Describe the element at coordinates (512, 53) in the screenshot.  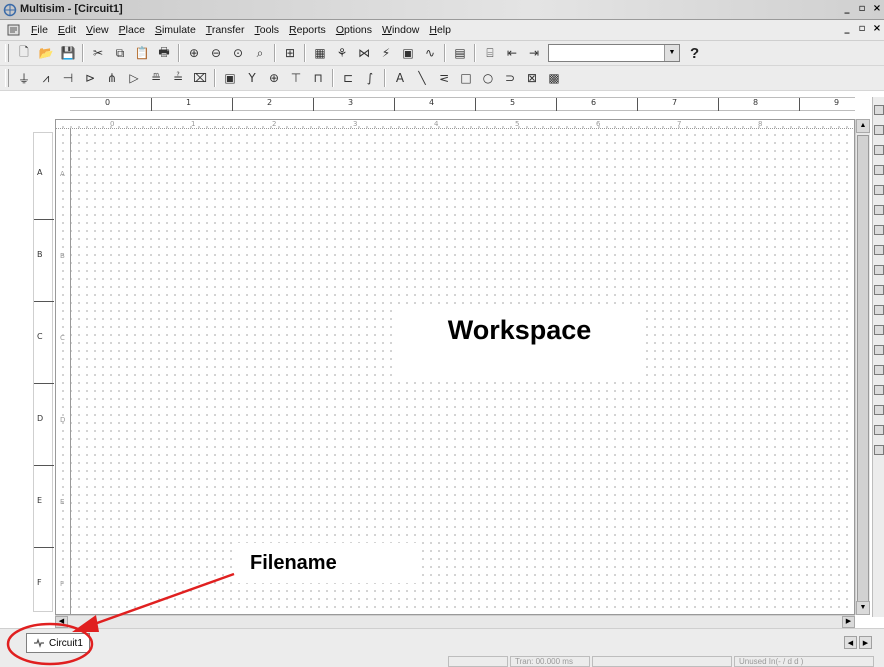
I see `back-annotate-icon: ⇤` at that location.